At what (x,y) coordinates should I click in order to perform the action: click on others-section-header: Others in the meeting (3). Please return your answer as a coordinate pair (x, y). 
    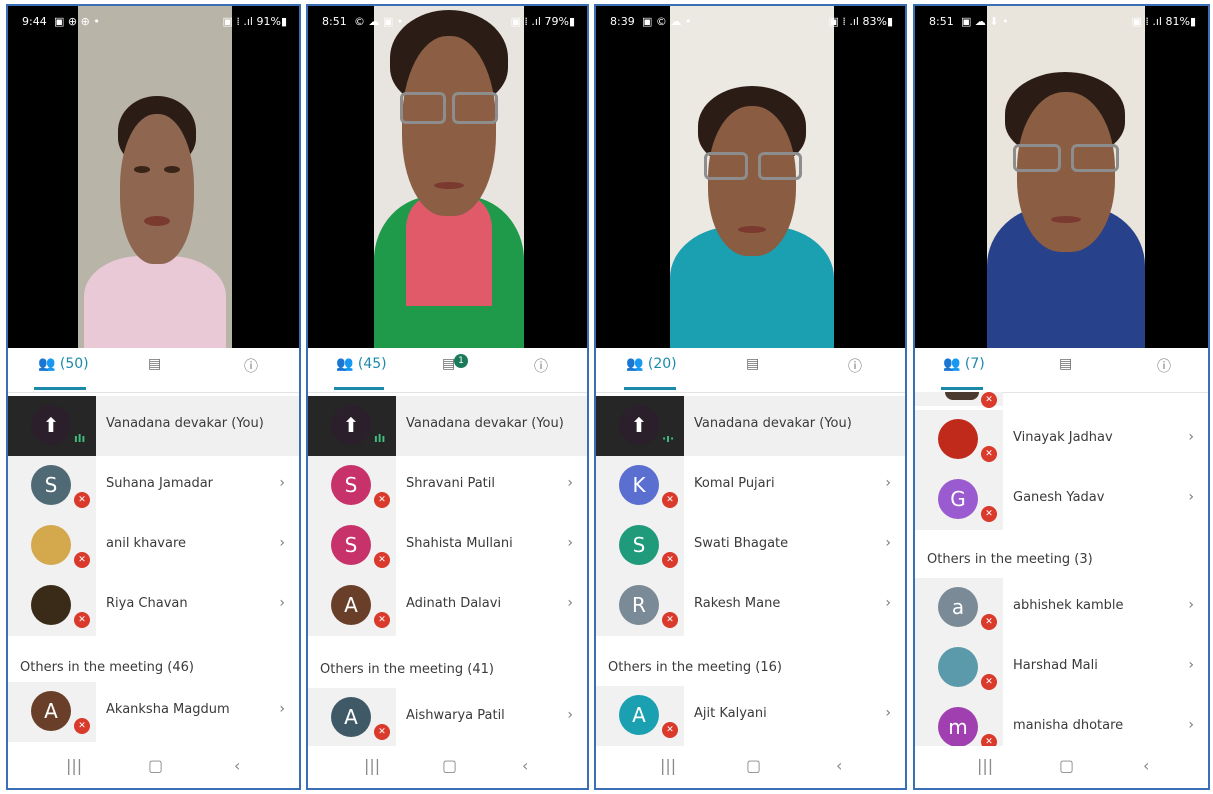
    Looking at the image, I should click on (1010, 559).